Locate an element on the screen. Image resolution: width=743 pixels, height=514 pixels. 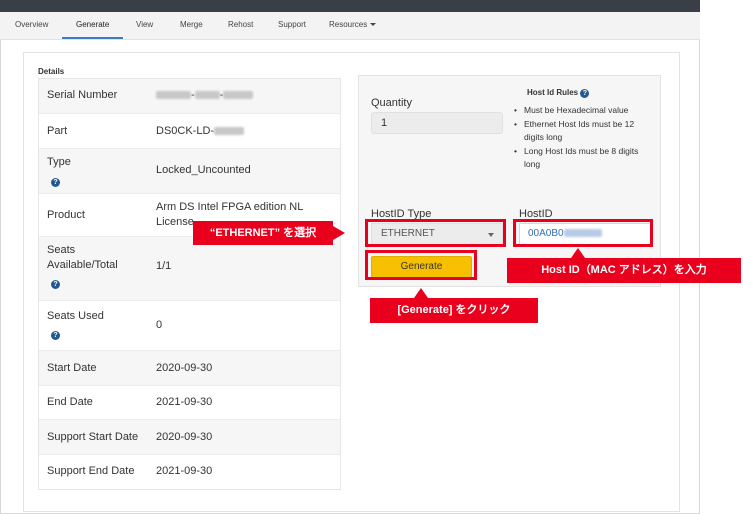
row-label: End Date is located at coordinates (70, 402).